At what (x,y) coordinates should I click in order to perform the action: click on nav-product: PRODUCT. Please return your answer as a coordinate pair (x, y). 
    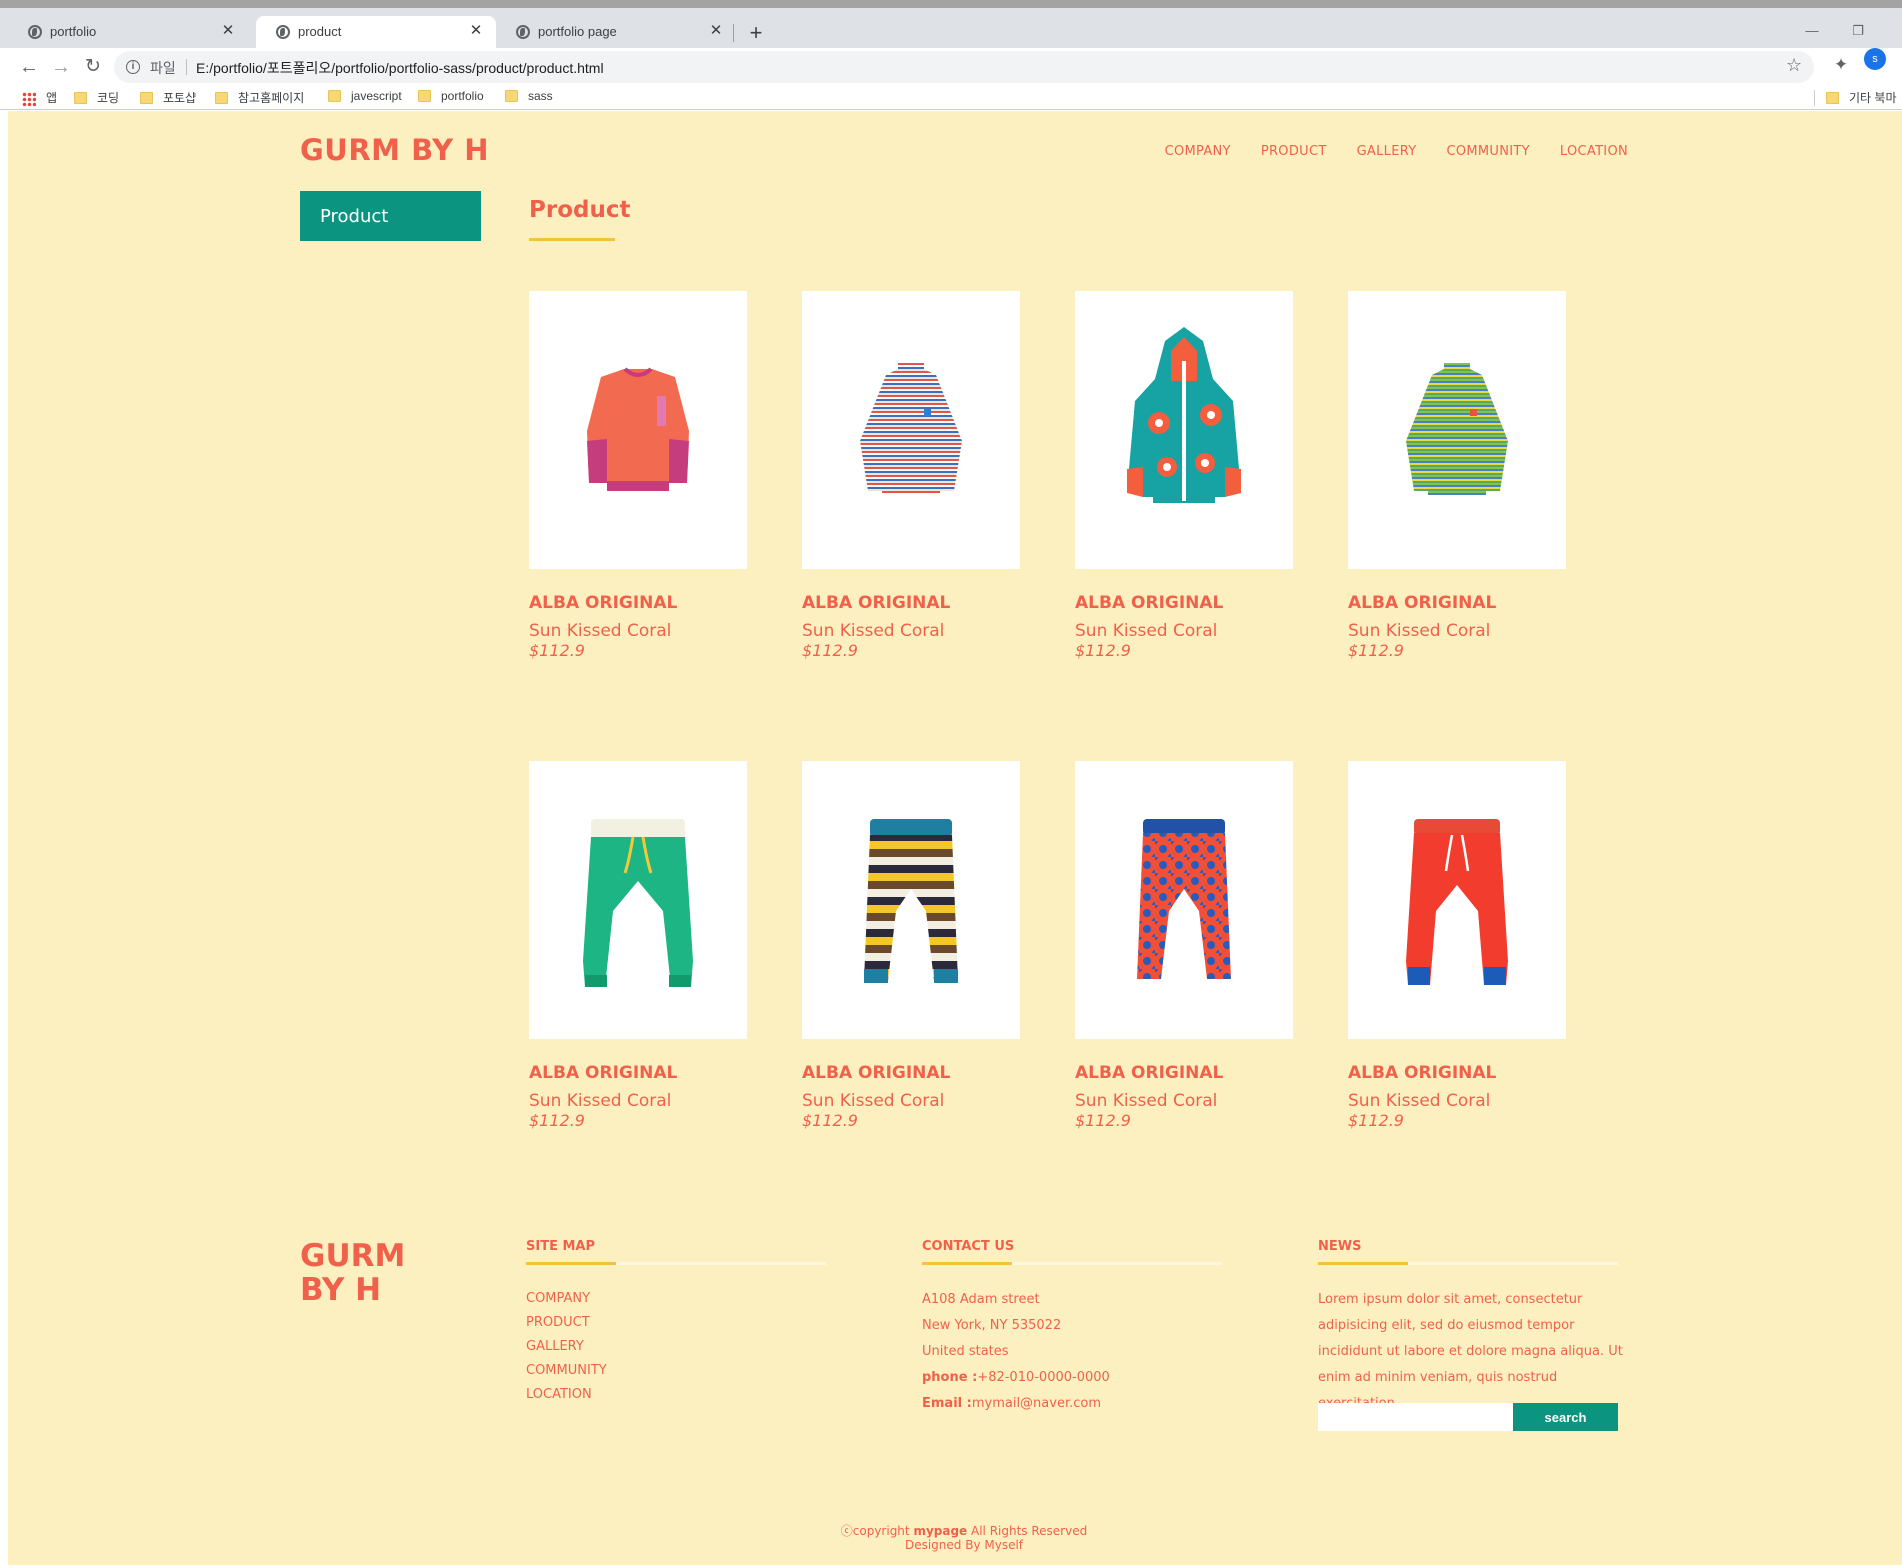
    Looking at the image, I should click on (1294, 151).